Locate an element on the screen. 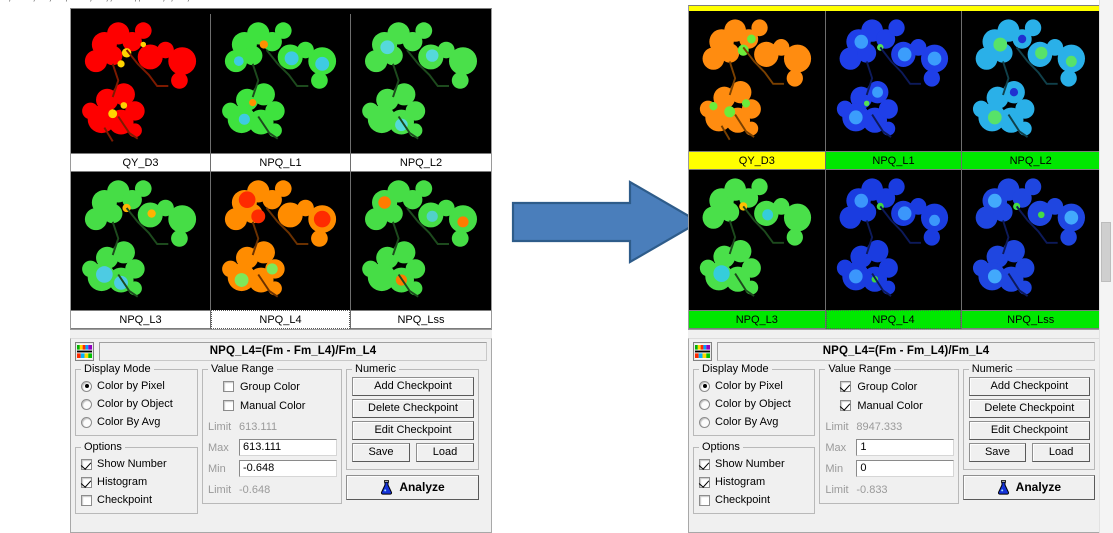  save-load-row: Save Load is located at coordinates (413, 454).